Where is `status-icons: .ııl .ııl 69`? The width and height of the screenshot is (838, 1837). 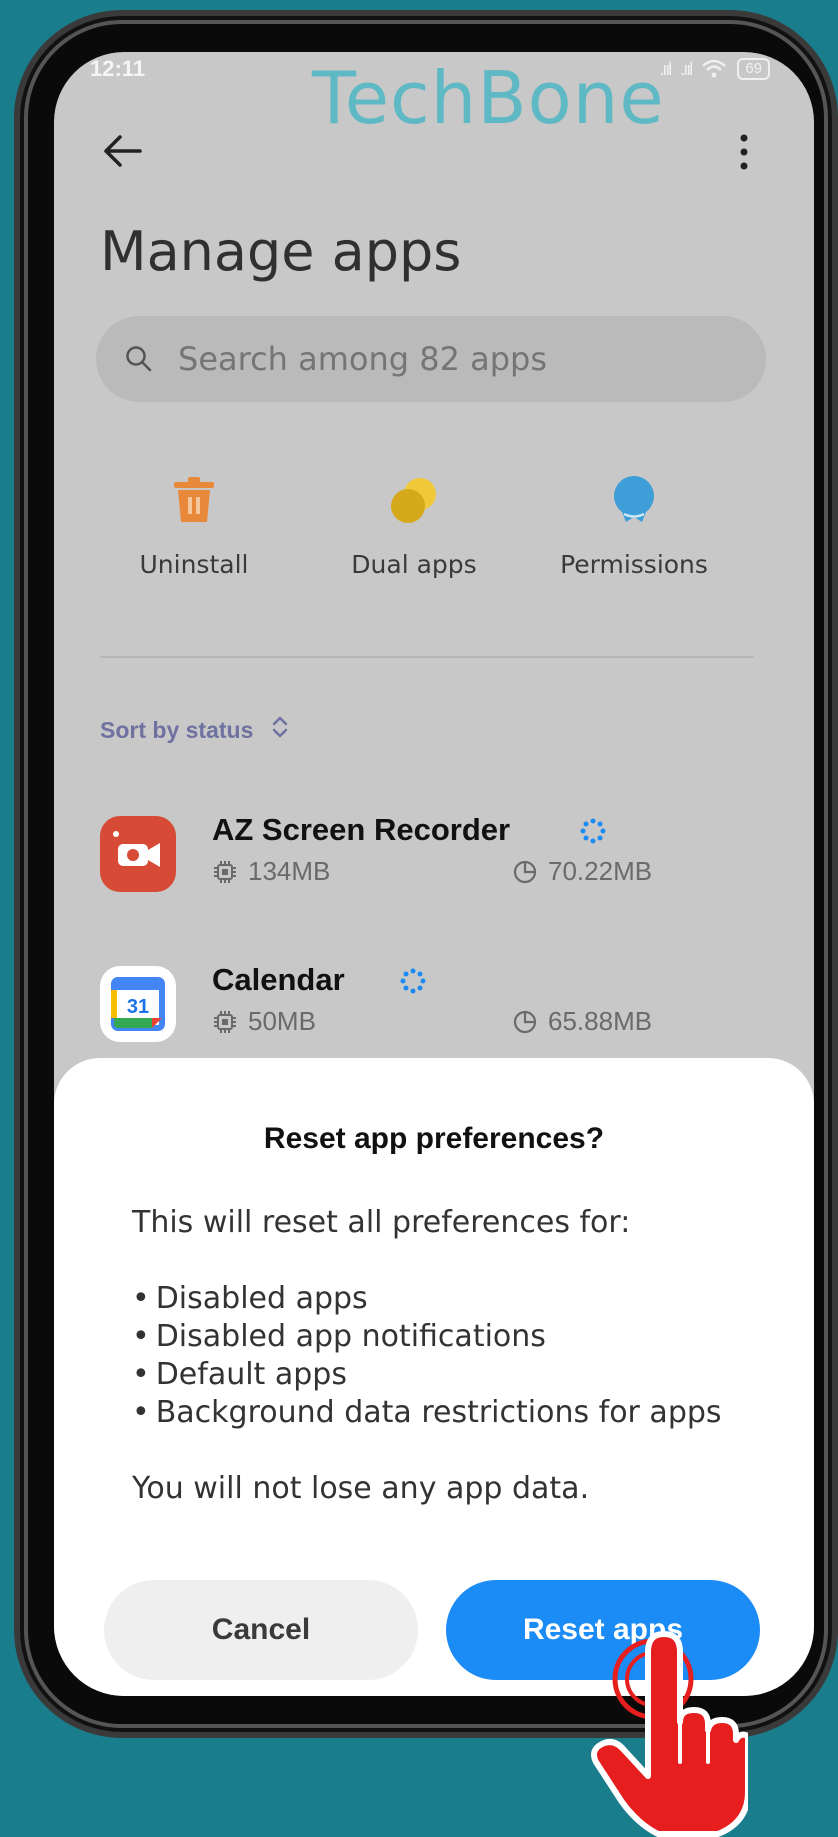 status-icons: .ııl .ııl 69 is located at coordinates (714, 69).